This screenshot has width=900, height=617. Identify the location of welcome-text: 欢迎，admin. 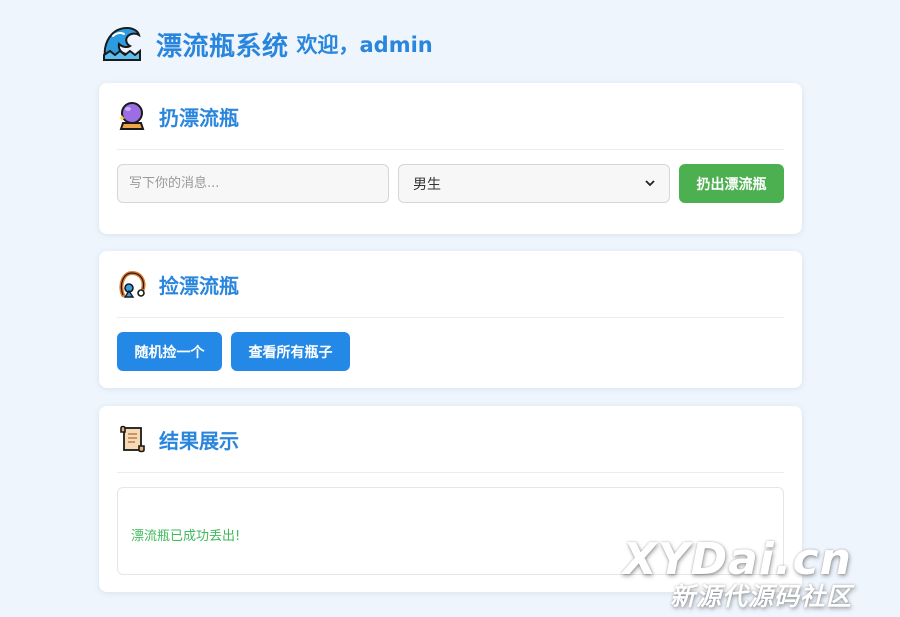
(364, 45).